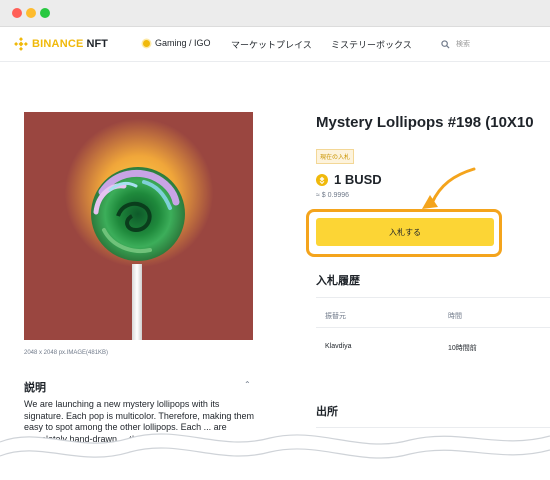 The width and height of the screenshot is (550, 480). I want to click on nav-marketplace: マーケットプレイス, so click(271, 44).